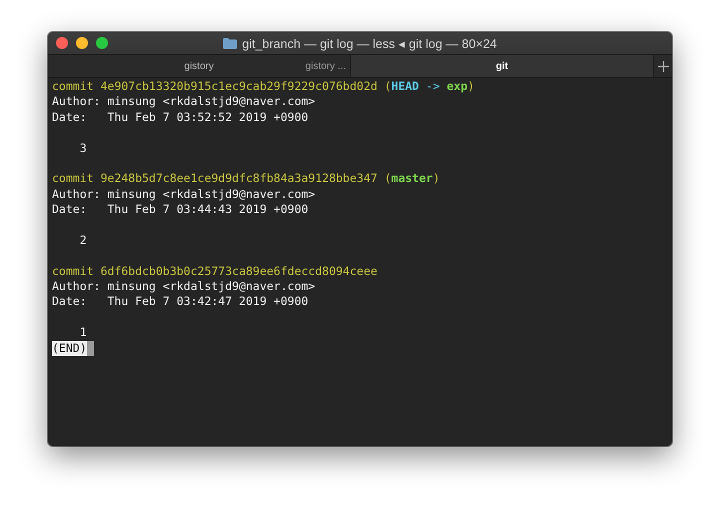  I want to click on commit-date: Date: Thu Feb 7 03:44:43 2019 +0900, so click(181, 210).